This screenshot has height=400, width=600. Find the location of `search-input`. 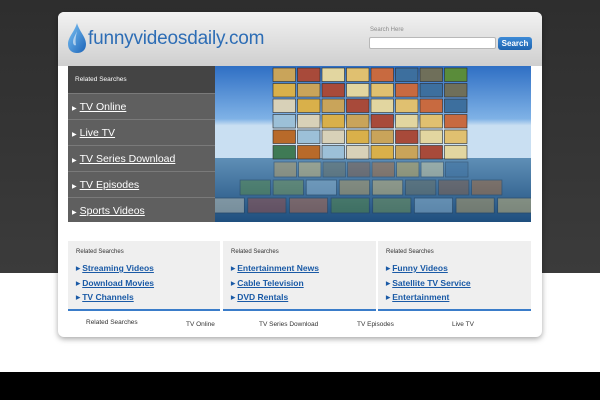

search-input is located at coordinates (432, 43).